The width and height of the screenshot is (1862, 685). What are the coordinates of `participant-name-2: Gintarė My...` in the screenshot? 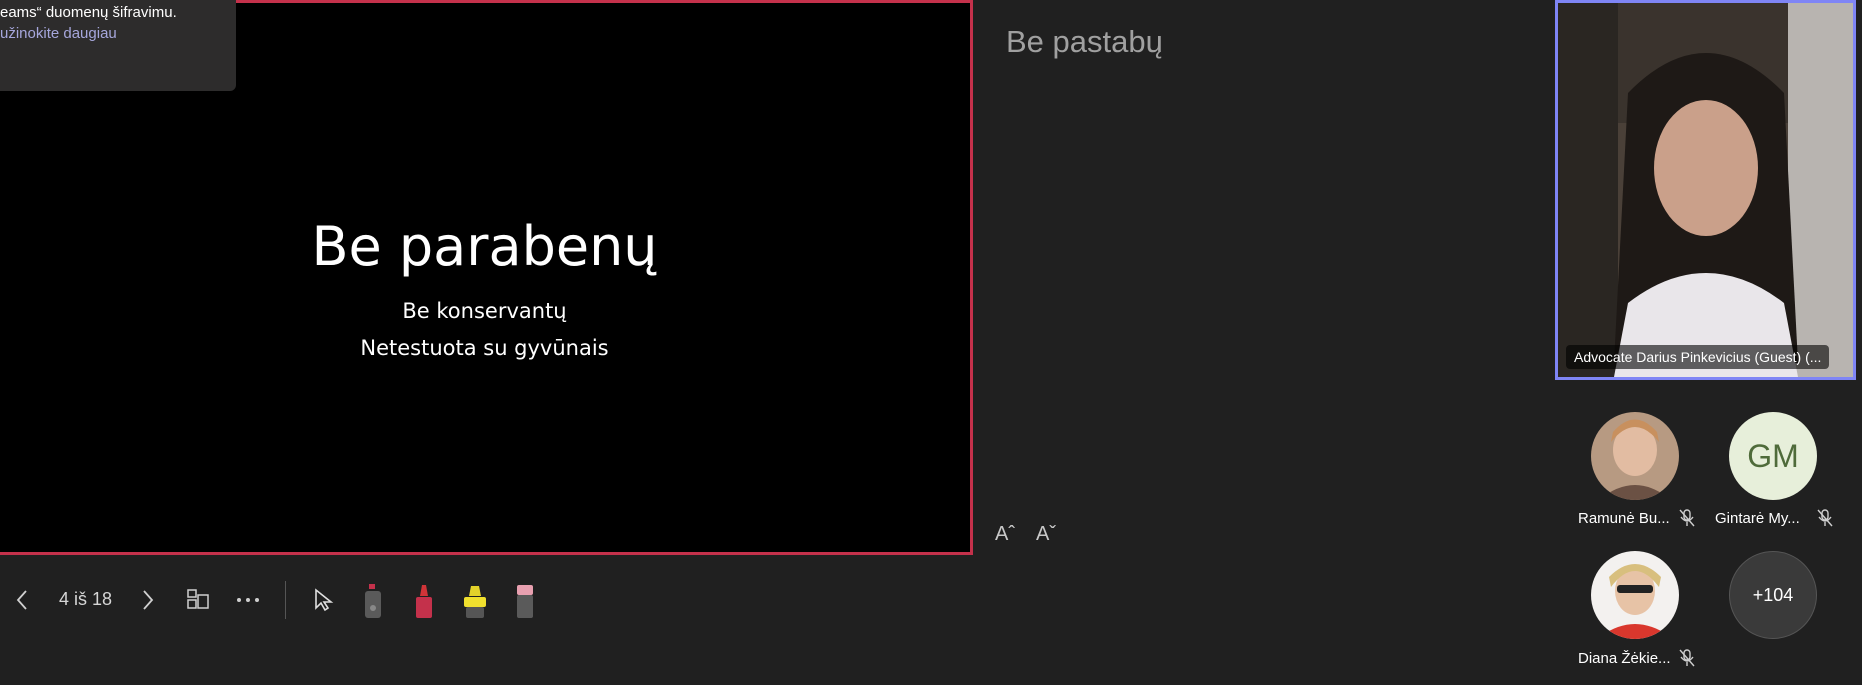 It's located at (1757, 518).